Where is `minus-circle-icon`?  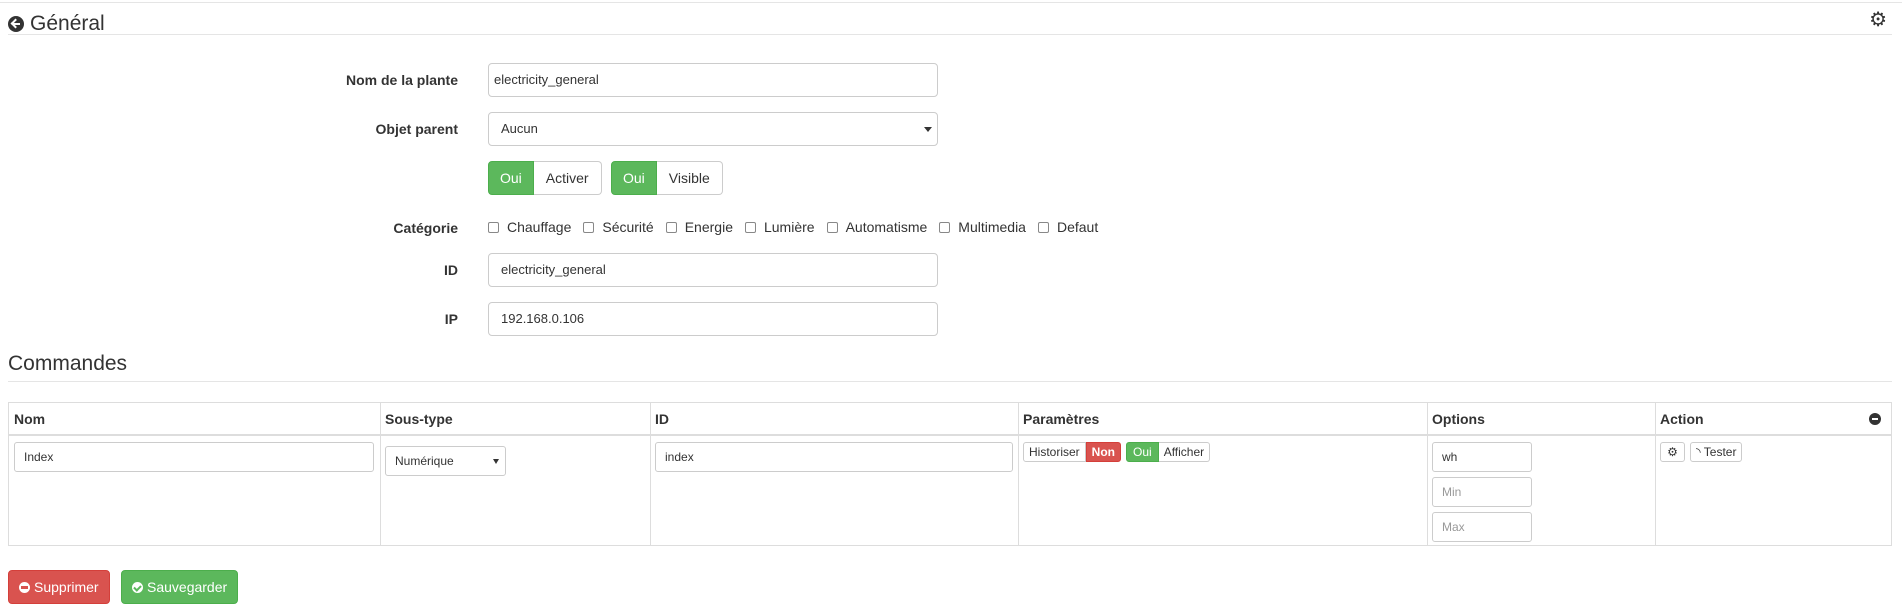
minus-circle-icon is located at coordinates (24, 587).